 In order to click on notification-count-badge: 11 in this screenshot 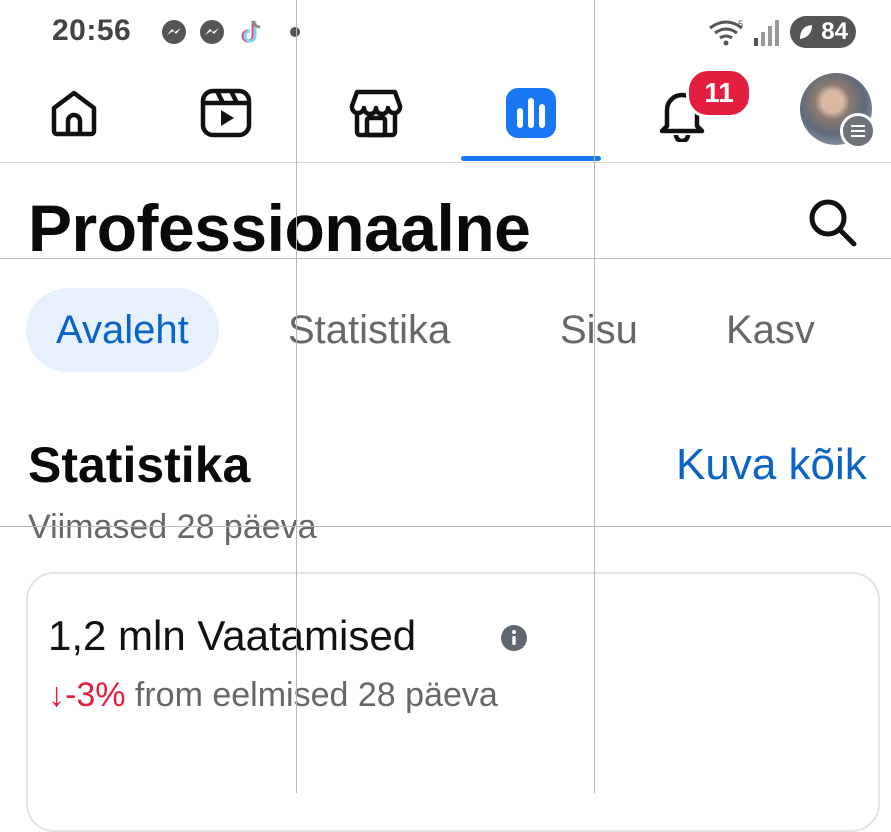, I will do `click(719, 93)`.